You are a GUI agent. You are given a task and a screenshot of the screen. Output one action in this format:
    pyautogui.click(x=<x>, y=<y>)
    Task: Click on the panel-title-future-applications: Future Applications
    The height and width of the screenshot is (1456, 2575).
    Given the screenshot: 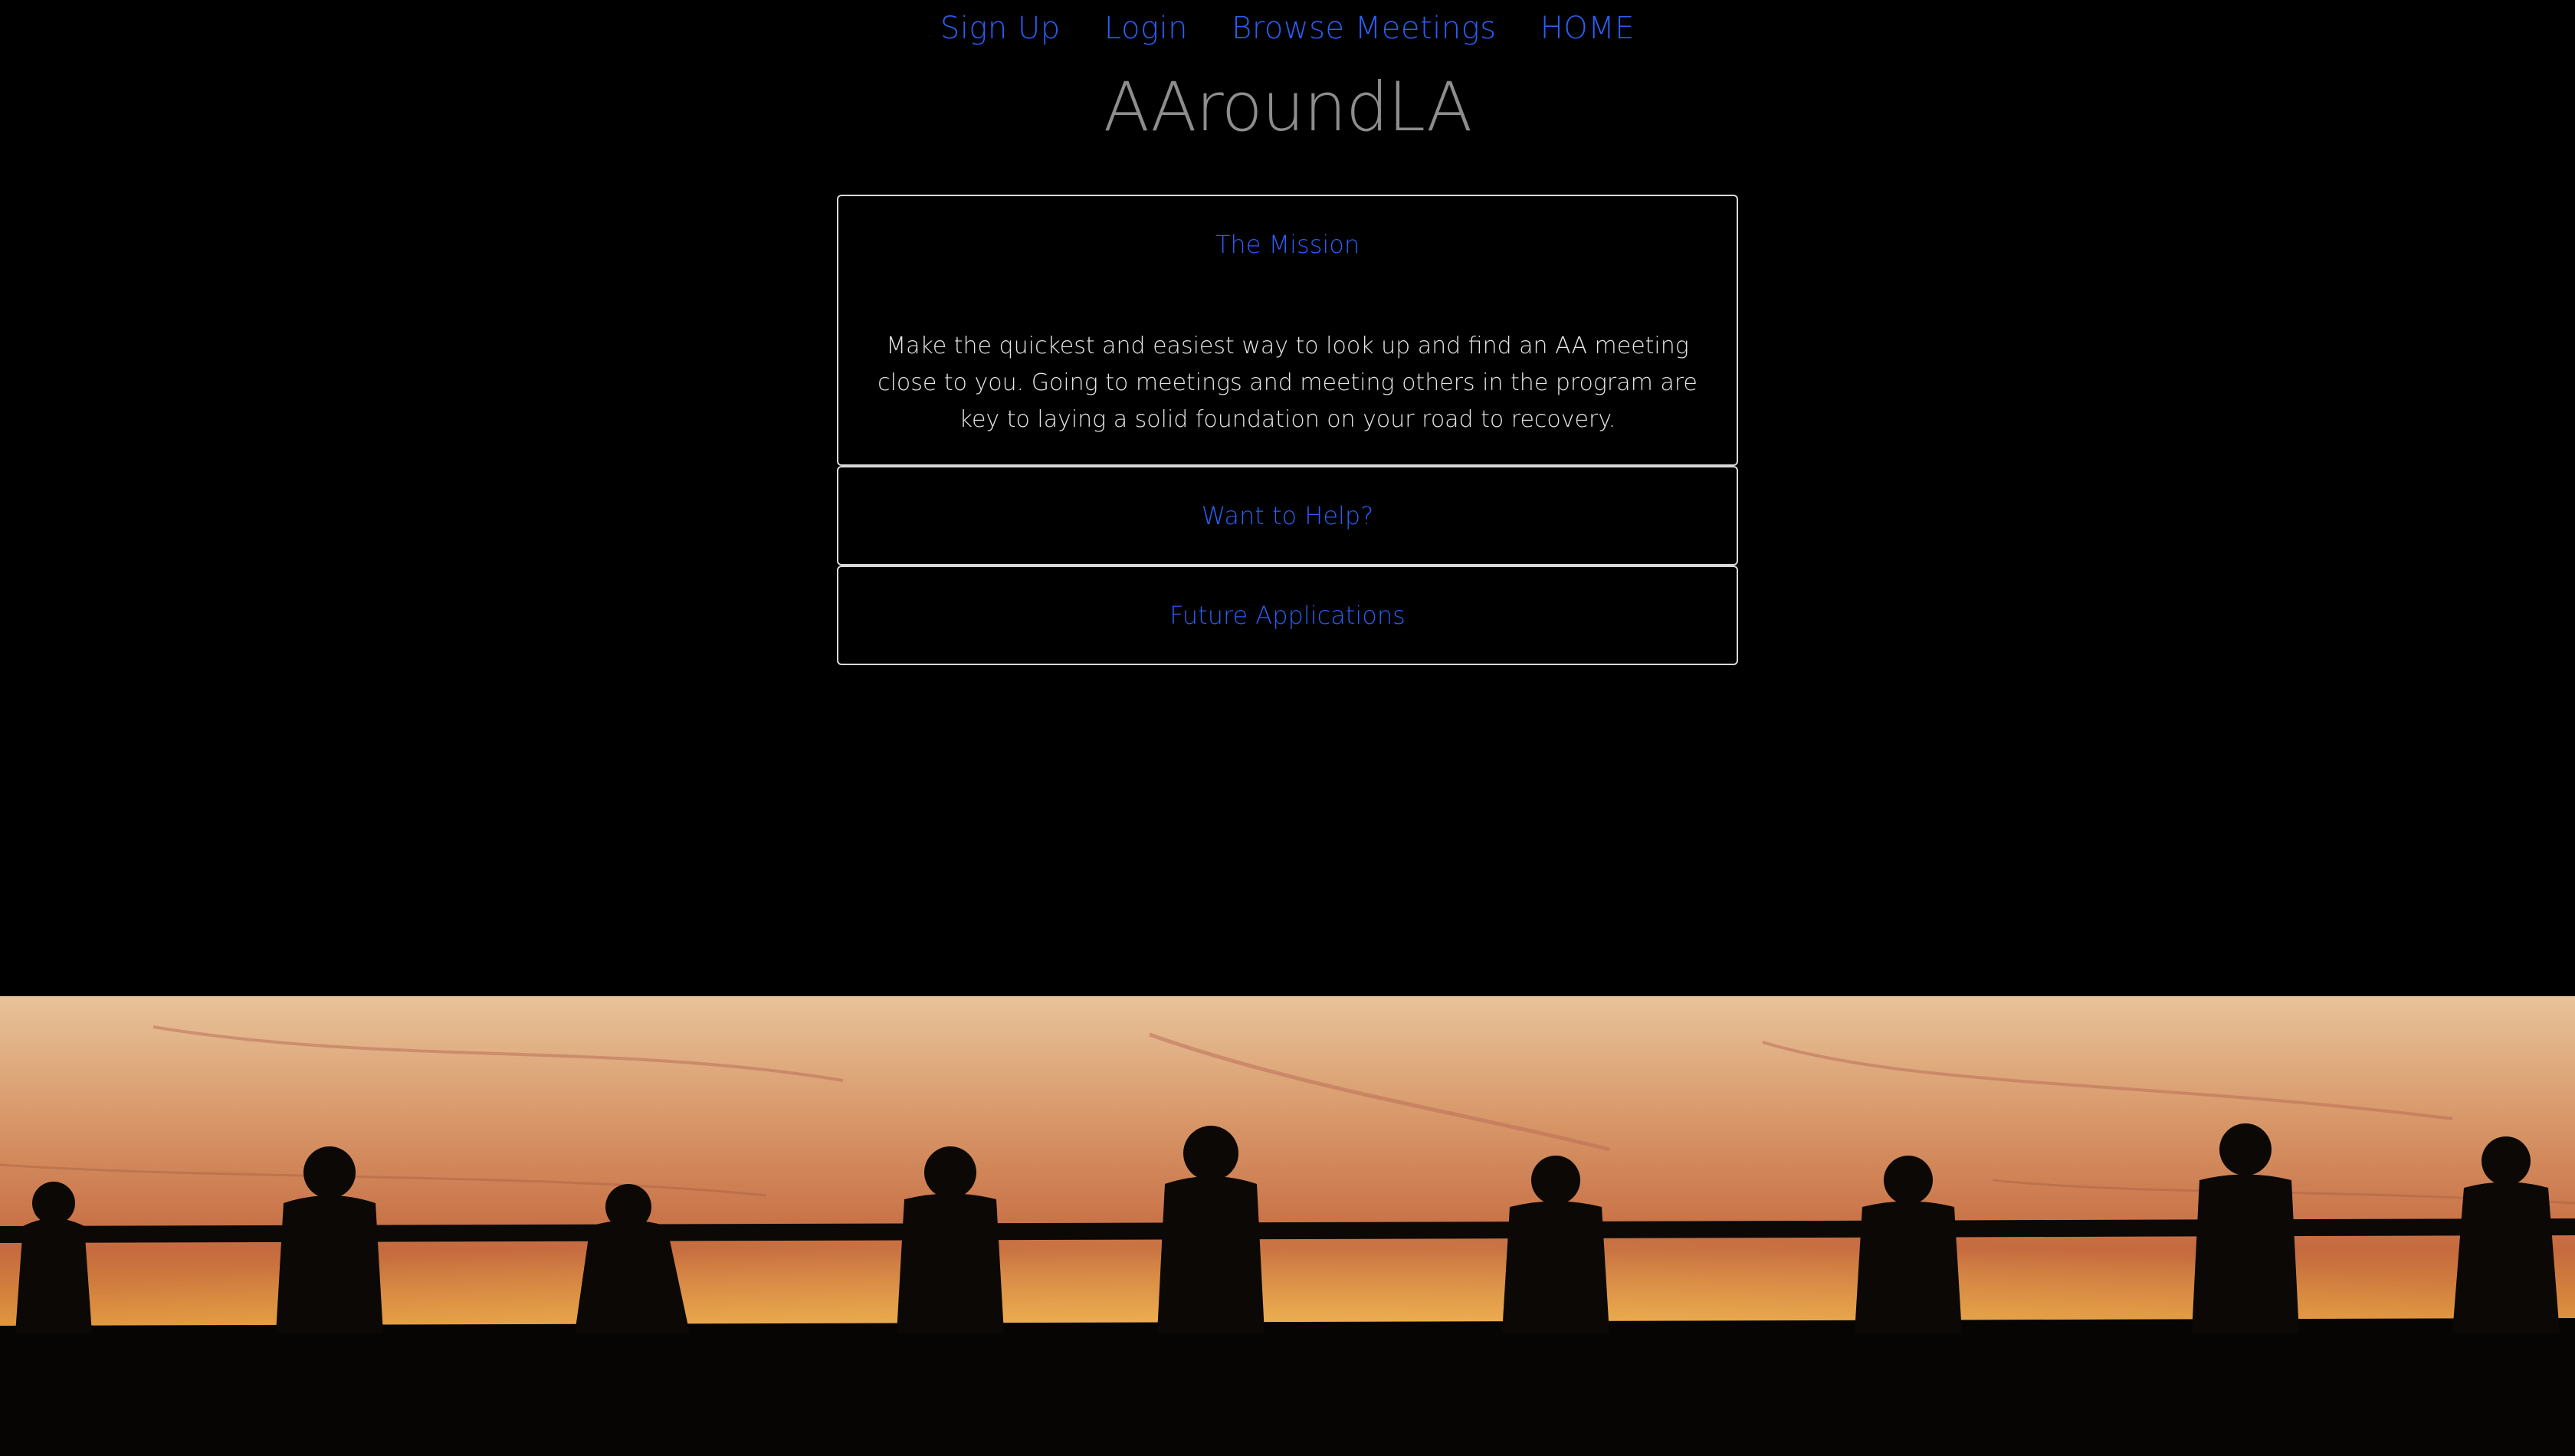 What is the action you would take?
    pyautogui.click(x=1287, y=615)
    